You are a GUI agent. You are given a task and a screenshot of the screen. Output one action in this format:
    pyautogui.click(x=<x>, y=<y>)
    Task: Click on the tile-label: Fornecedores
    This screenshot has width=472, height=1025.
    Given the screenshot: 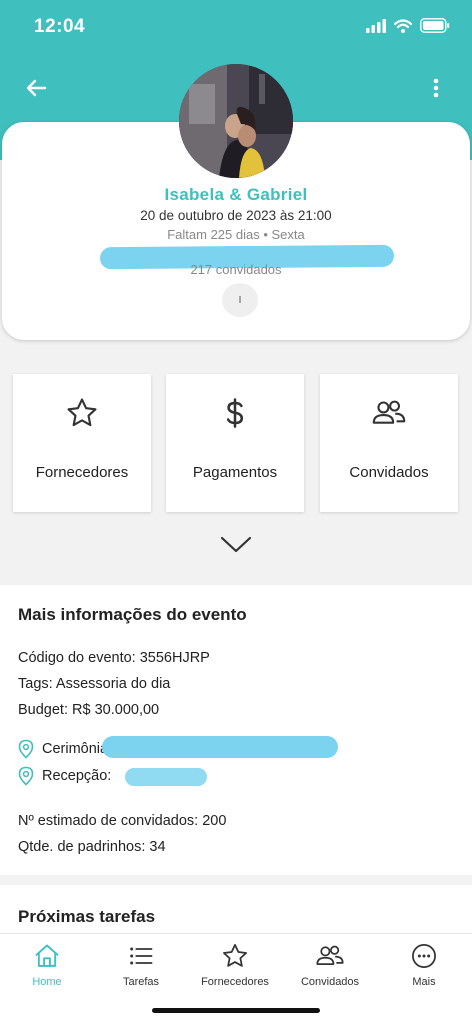 What is the action you would take?
    pyautogui.click(x=82, y=472)
    